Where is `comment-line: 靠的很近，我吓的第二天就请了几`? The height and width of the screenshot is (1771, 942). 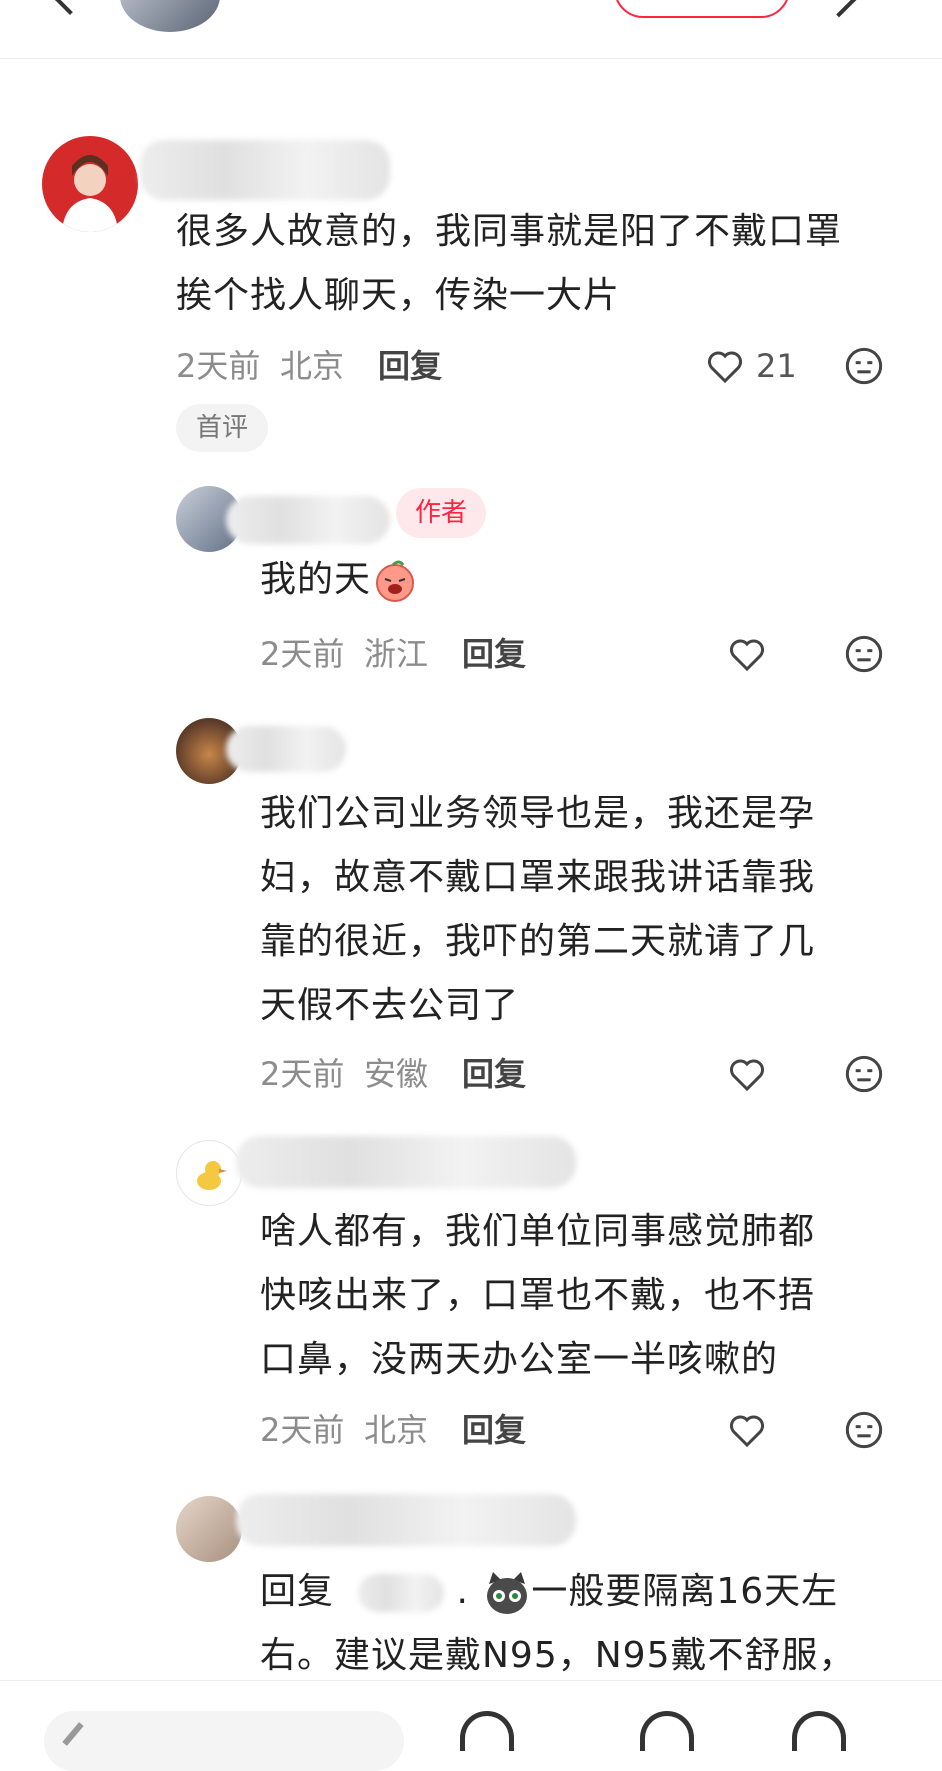 comment-line: 靠的很近，我吓的第二天就请了几 is located at coordinates (538, 941).